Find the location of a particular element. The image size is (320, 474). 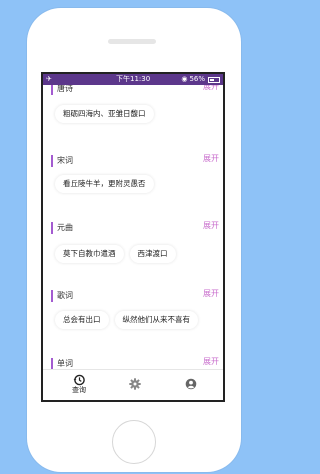

tab-settings is located at coordinates (135, 389).